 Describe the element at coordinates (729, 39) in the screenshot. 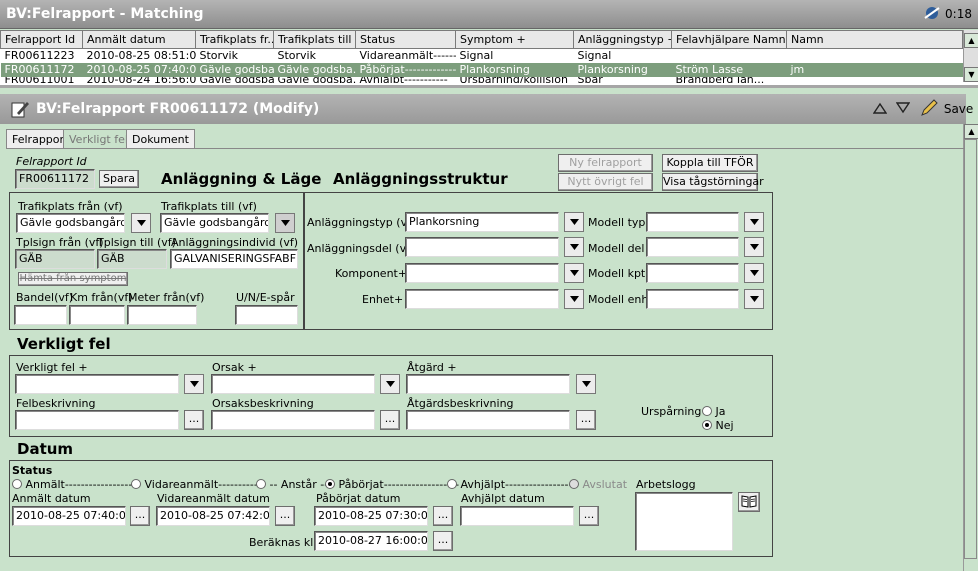

I see `column-header: Felavhjälpare Namn +` at that location.